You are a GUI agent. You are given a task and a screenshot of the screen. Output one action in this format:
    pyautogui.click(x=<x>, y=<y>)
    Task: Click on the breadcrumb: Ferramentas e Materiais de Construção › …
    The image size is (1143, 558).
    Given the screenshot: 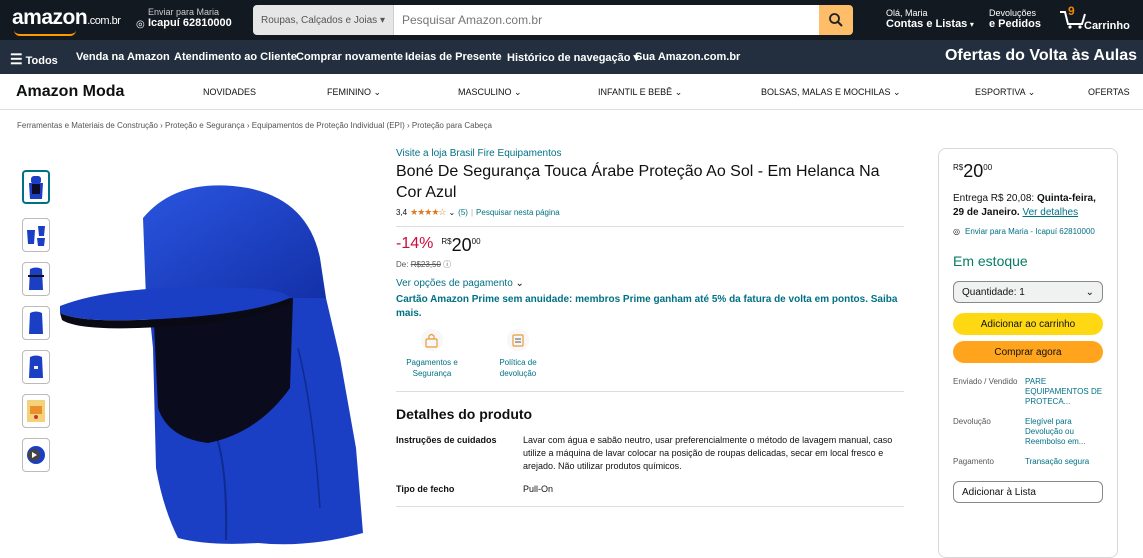 What is the action you would take?
    pyautogui.click(x=254, y=125)
    